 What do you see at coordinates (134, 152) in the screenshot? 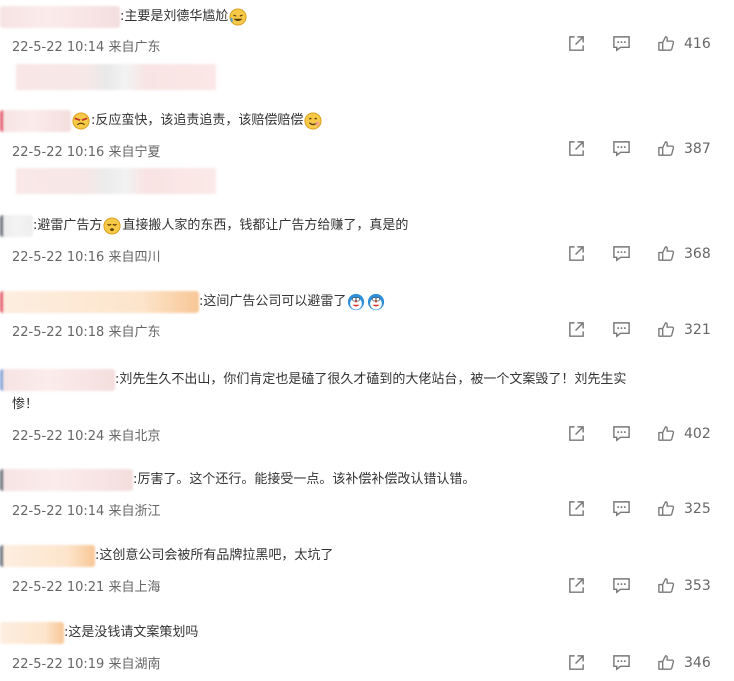
I see `comment-location: 来自宁夏` at bounding box center [134, 152].